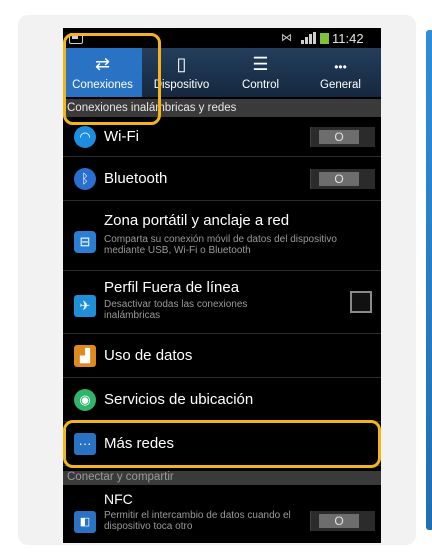 The height and width of the screenshot is (558, 432). I want to click on row-title: Uso de datos, so click(148, 355).